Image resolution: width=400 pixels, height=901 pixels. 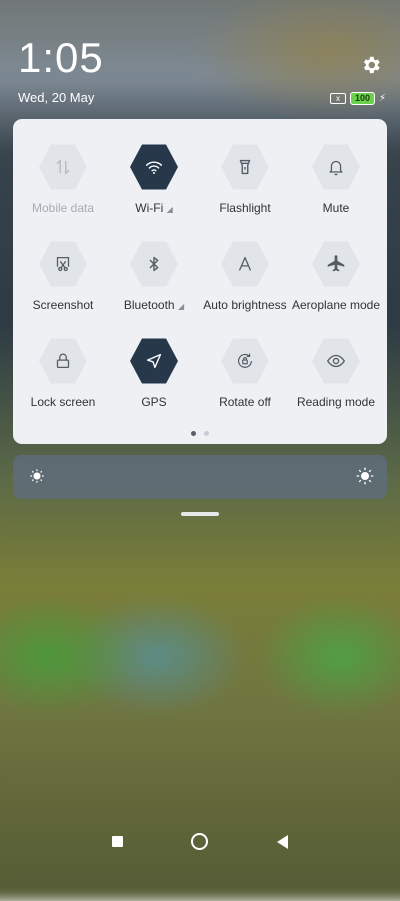 I want to click on no-sim-icon: x, so click(x=337, y=98).